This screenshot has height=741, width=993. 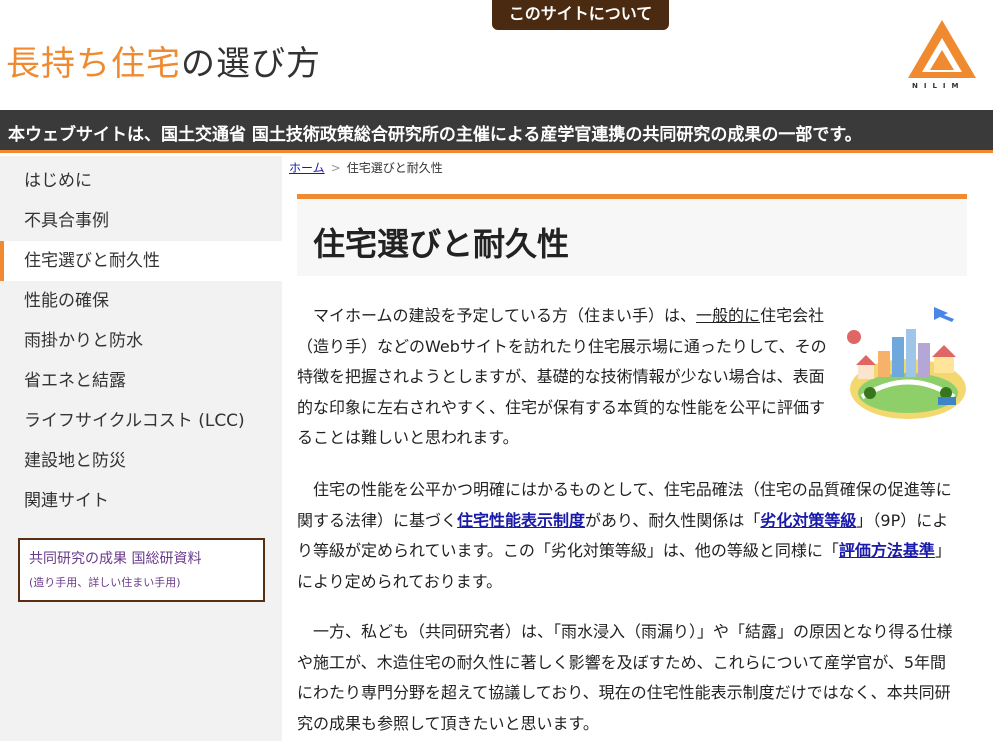 What do you see at coordinates (141, 570) in the screenshot?
I see `research-results-link: 共同研究の成果 国総研資料 (造り手用、詳しい住まい手用)` at bounding box center [141, 570].